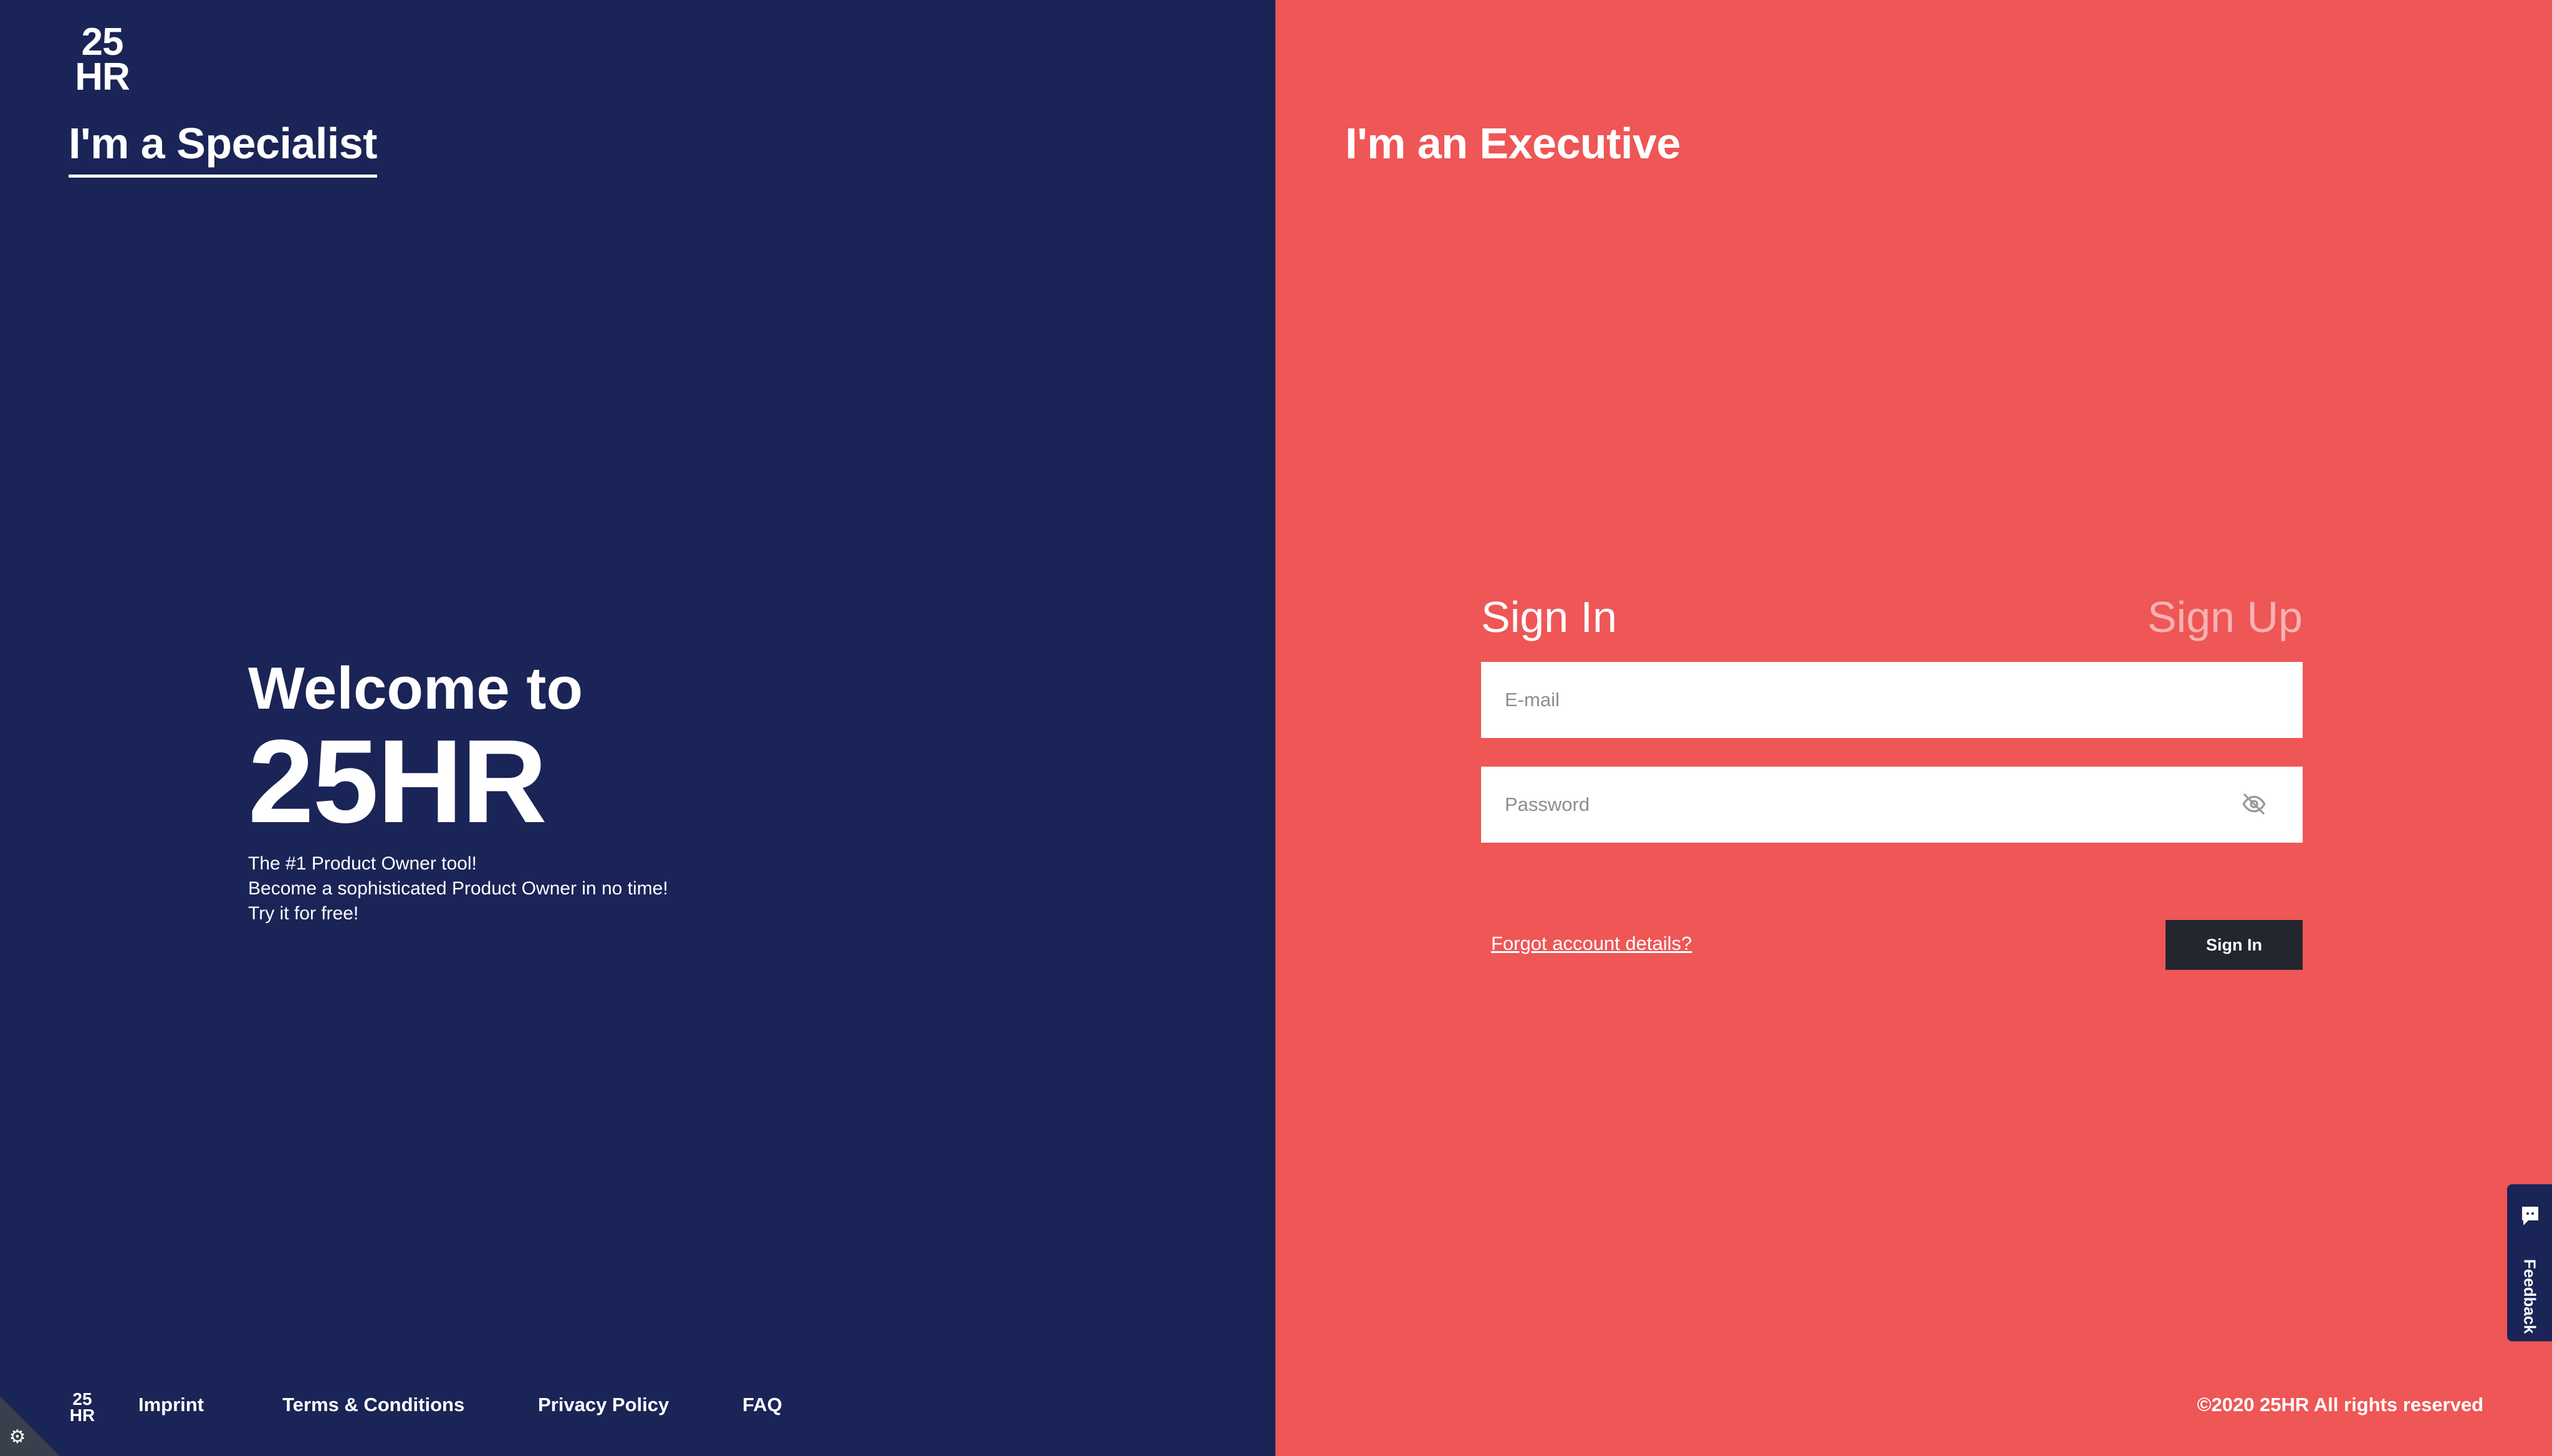 The image size is (2552, 1456). I want to click on footer-logo-bottom: HR, so click(82, 1416).